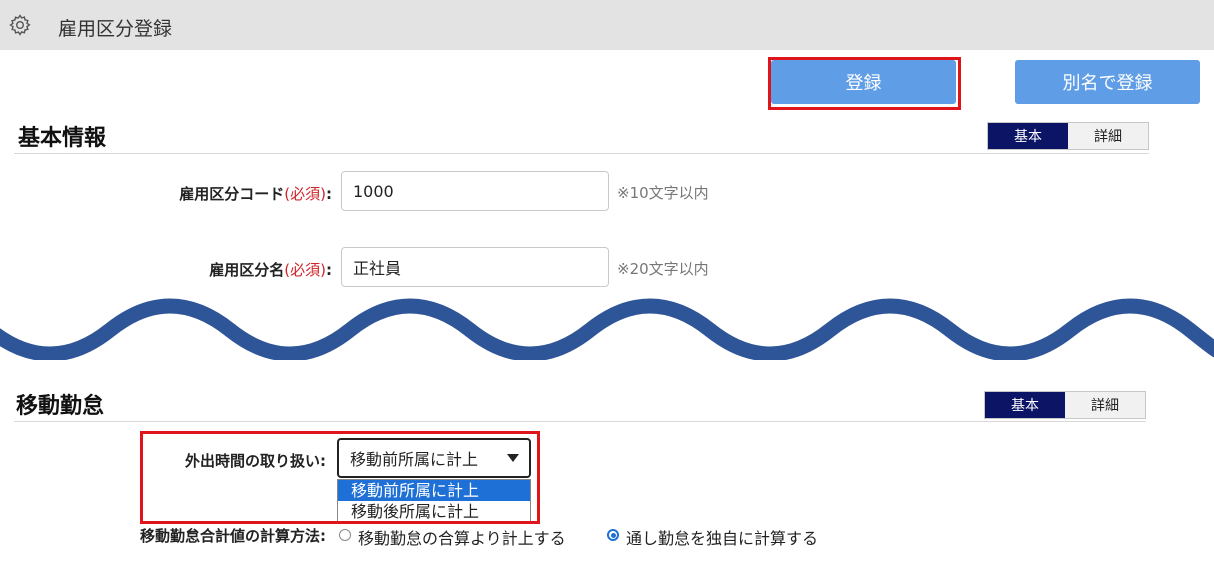 This screenshot has height=561, width=1214. Describe the element at coordinates (475, 267) in the screenshot. I see `employment-name-input: 正社員` at that location.